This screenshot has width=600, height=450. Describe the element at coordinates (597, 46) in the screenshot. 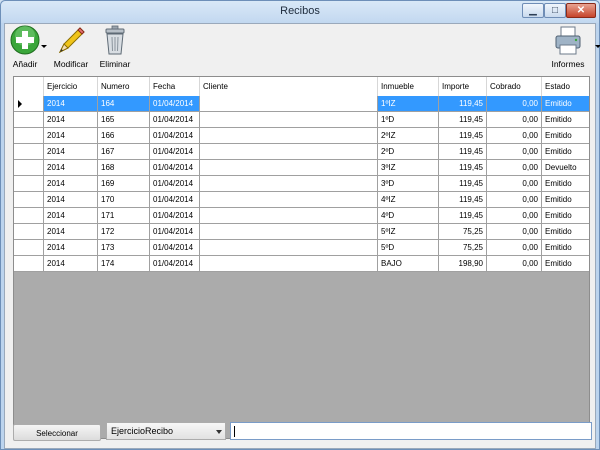

I see `reports-dropdown-icon` at that location.